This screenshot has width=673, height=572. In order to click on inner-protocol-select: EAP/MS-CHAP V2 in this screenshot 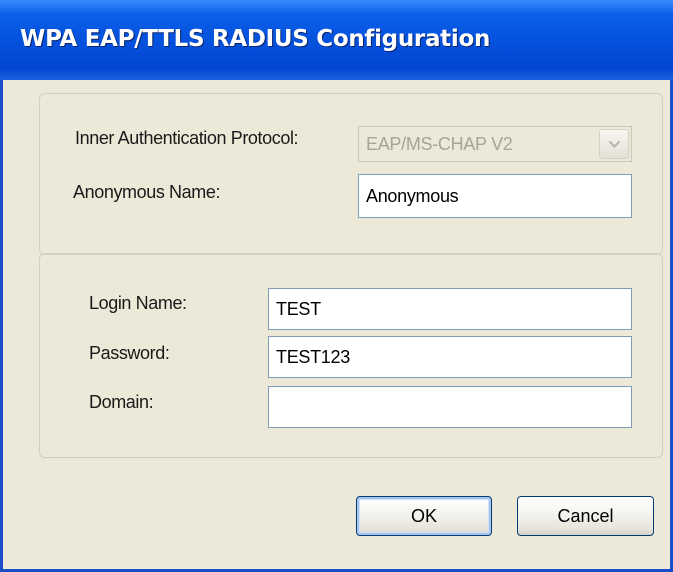, I will do `click(495, 144)`.